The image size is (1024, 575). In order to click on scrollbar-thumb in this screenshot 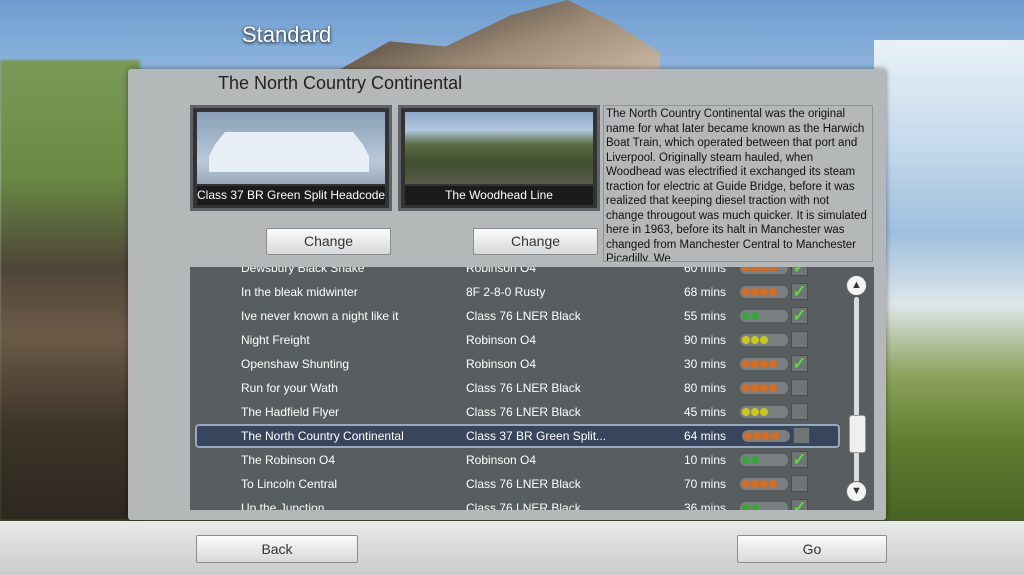, I will do `click(857, 434)`.